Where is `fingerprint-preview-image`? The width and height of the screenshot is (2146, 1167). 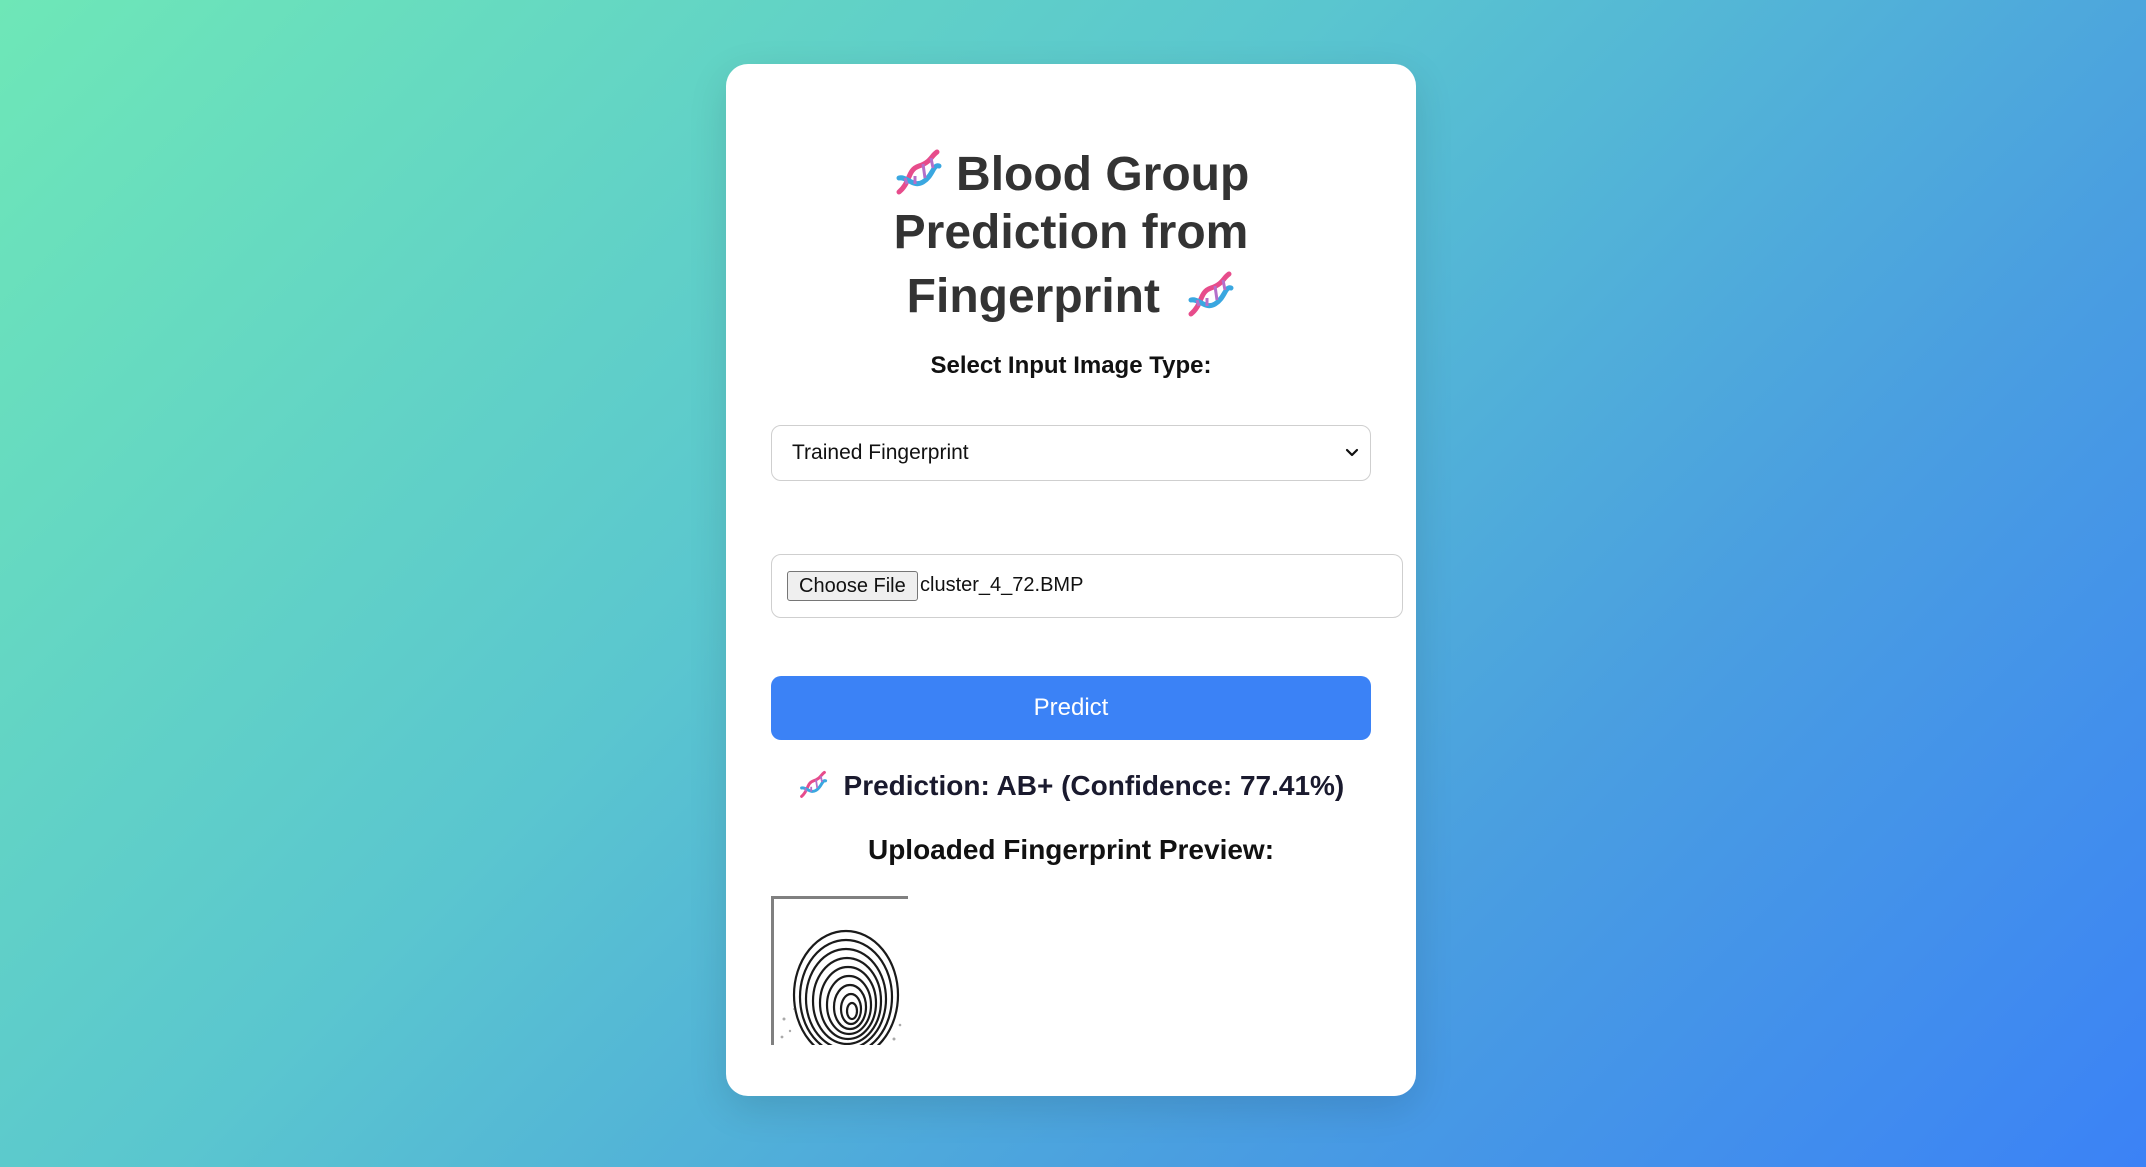
fingerprint-preview-image is located at coordinates (839, 970).